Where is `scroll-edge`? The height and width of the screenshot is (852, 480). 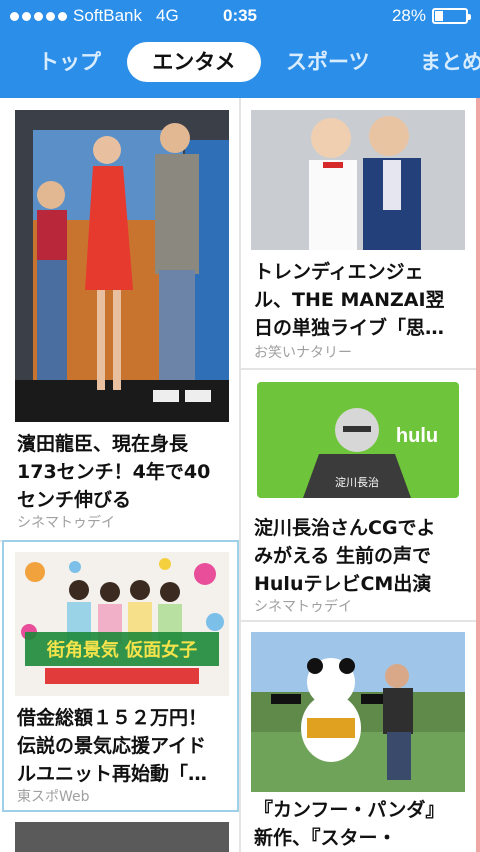
scroll-edge is located at coordinates (478, 475).